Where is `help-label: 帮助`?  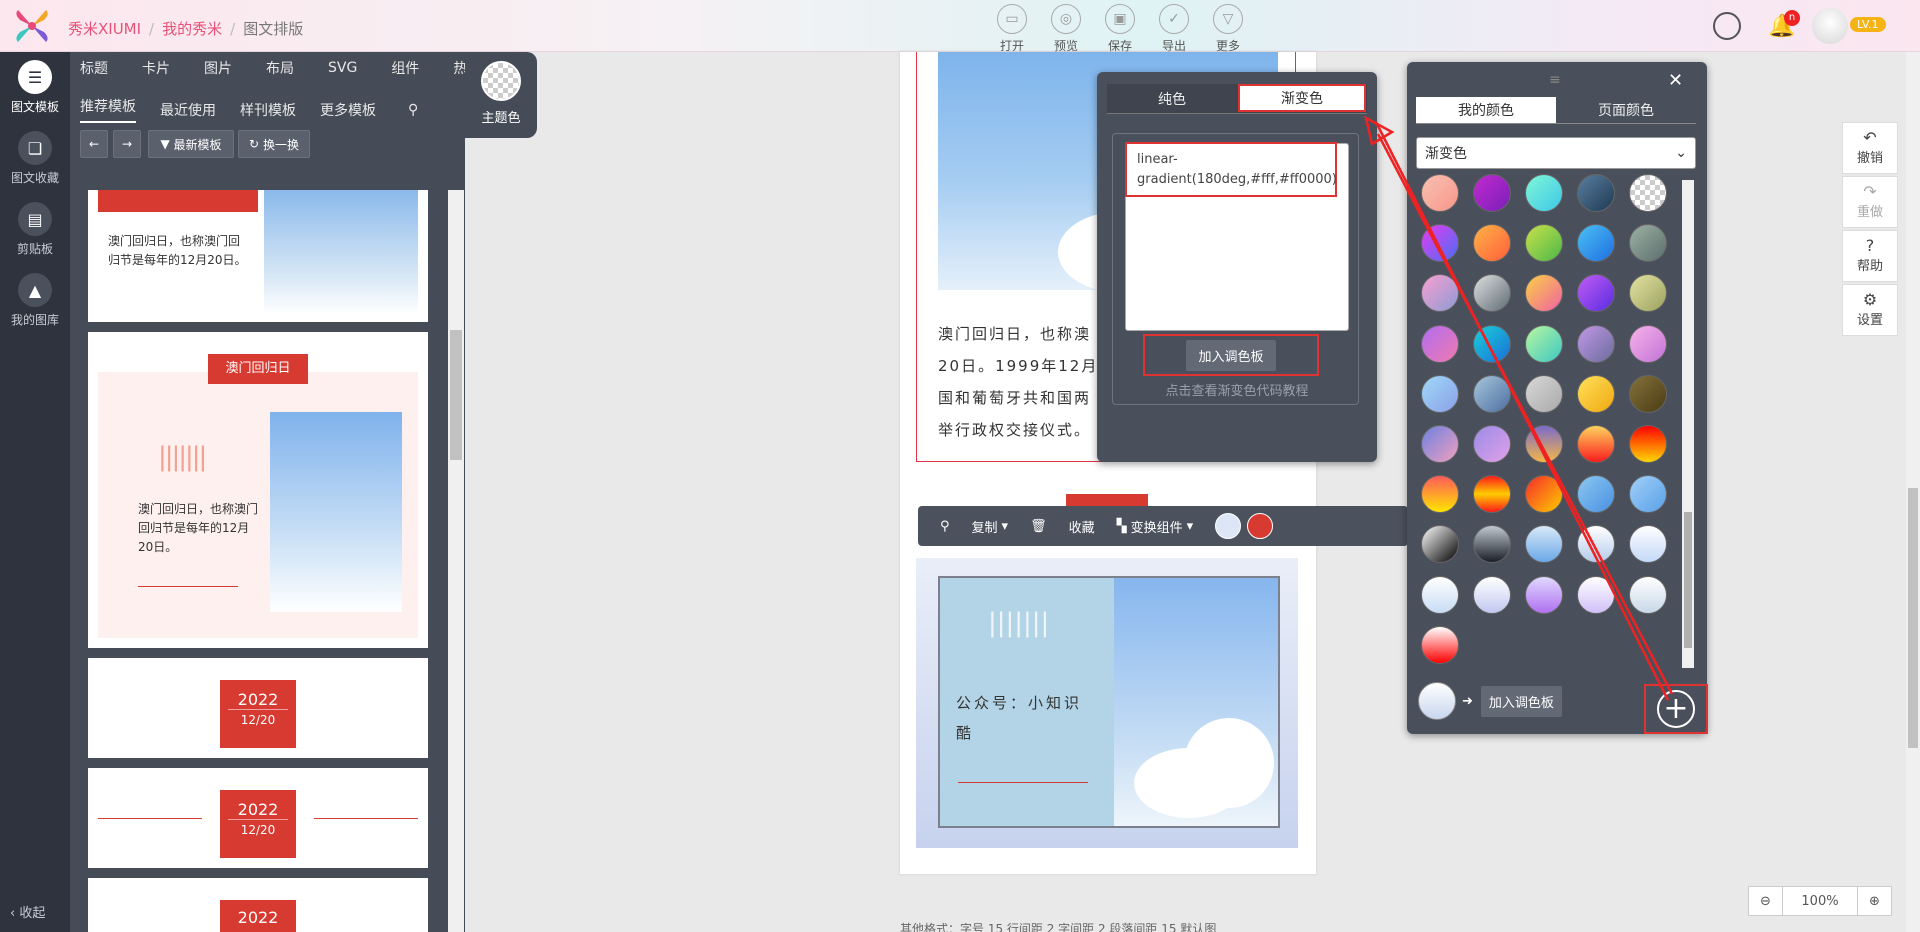 help-label: 帮助 is located at coordinates (1869, 266).